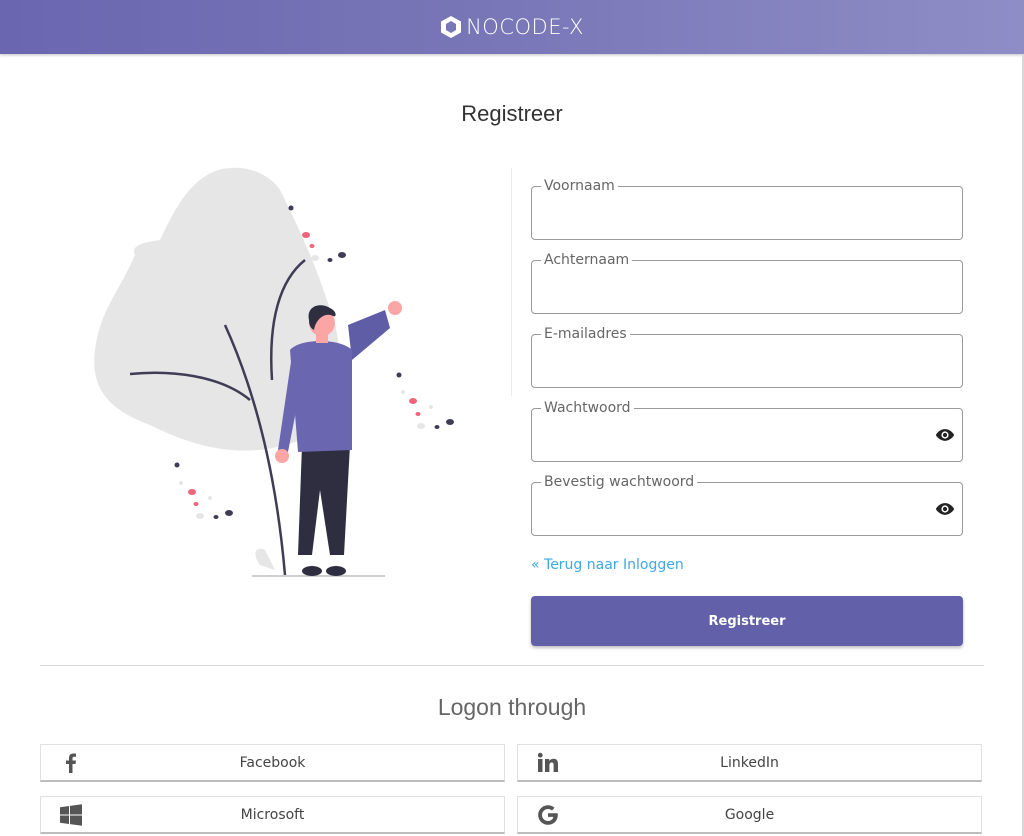  Describe the element at coordinates (525, 27) in the screenshot. I see `brand-name: NOCODE-X` at that location.